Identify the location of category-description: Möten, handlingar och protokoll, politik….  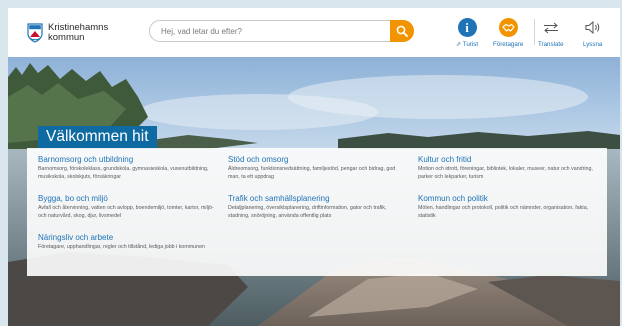
(503, 212).